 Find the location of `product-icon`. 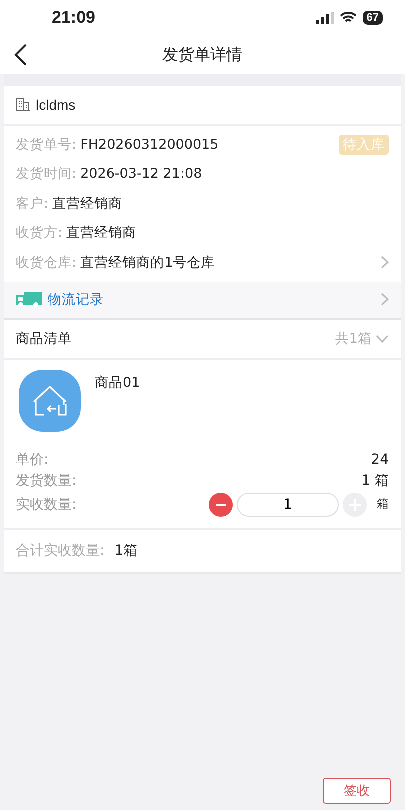

product-icon is located at coordinates (50, 401).